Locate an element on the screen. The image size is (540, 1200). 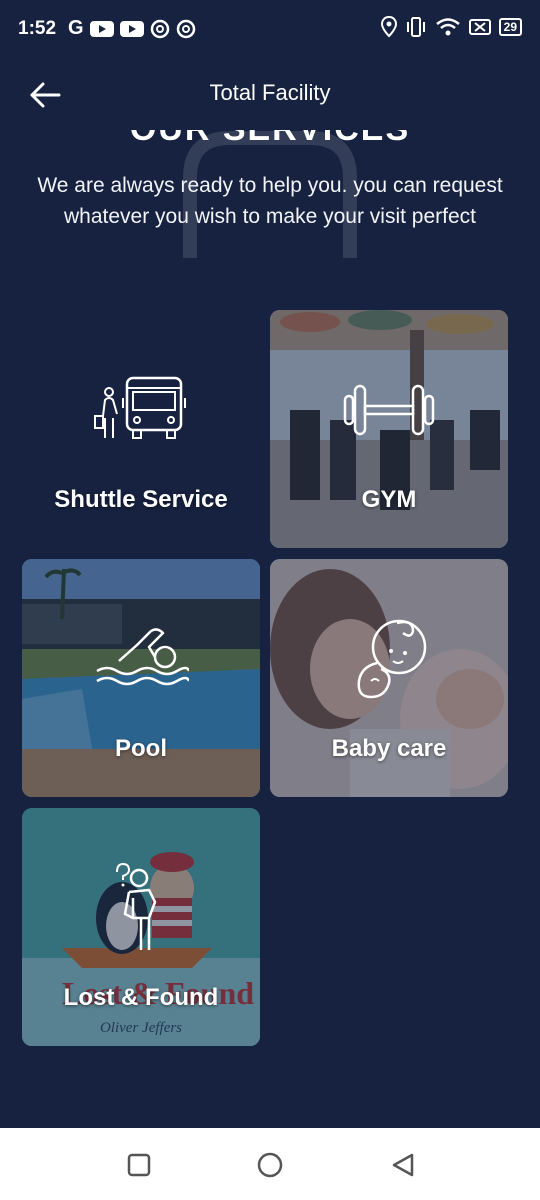
service-label-gym: GYM is located at coordinates (389, 499).